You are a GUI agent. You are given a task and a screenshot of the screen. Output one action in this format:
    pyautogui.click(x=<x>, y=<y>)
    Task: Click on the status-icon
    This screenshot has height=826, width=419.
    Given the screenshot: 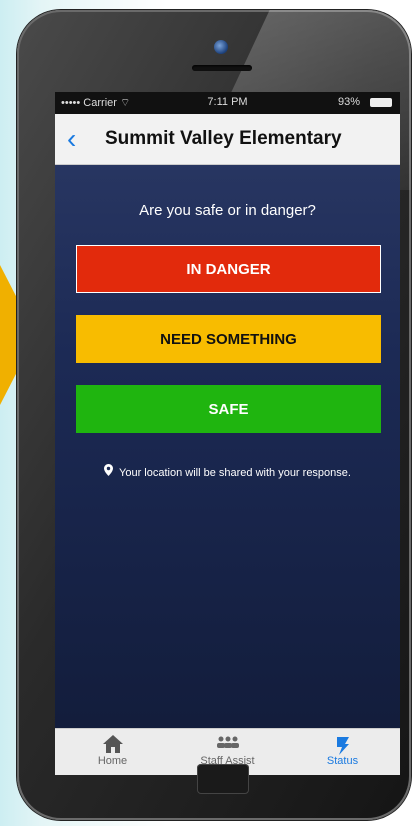 What is the action you would take?
    pyautogui.click(x=342, y=745)
    